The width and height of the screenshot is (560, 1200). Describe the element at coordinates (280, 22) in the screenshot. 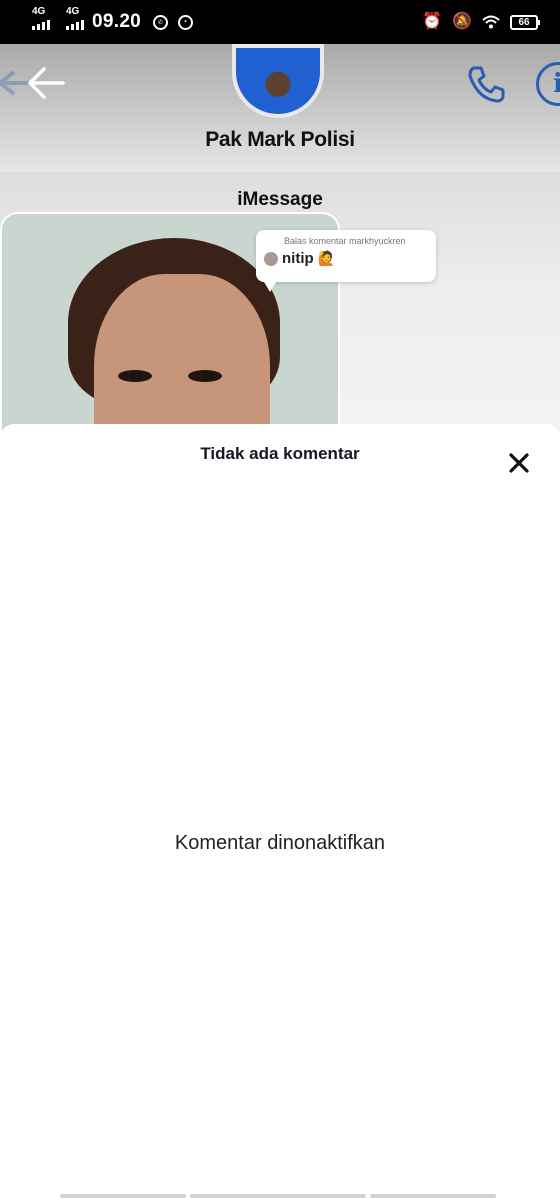

I see `status-bar: 4G 4G 09.20 ✆ • ⏰ 🔕 66` at that location.